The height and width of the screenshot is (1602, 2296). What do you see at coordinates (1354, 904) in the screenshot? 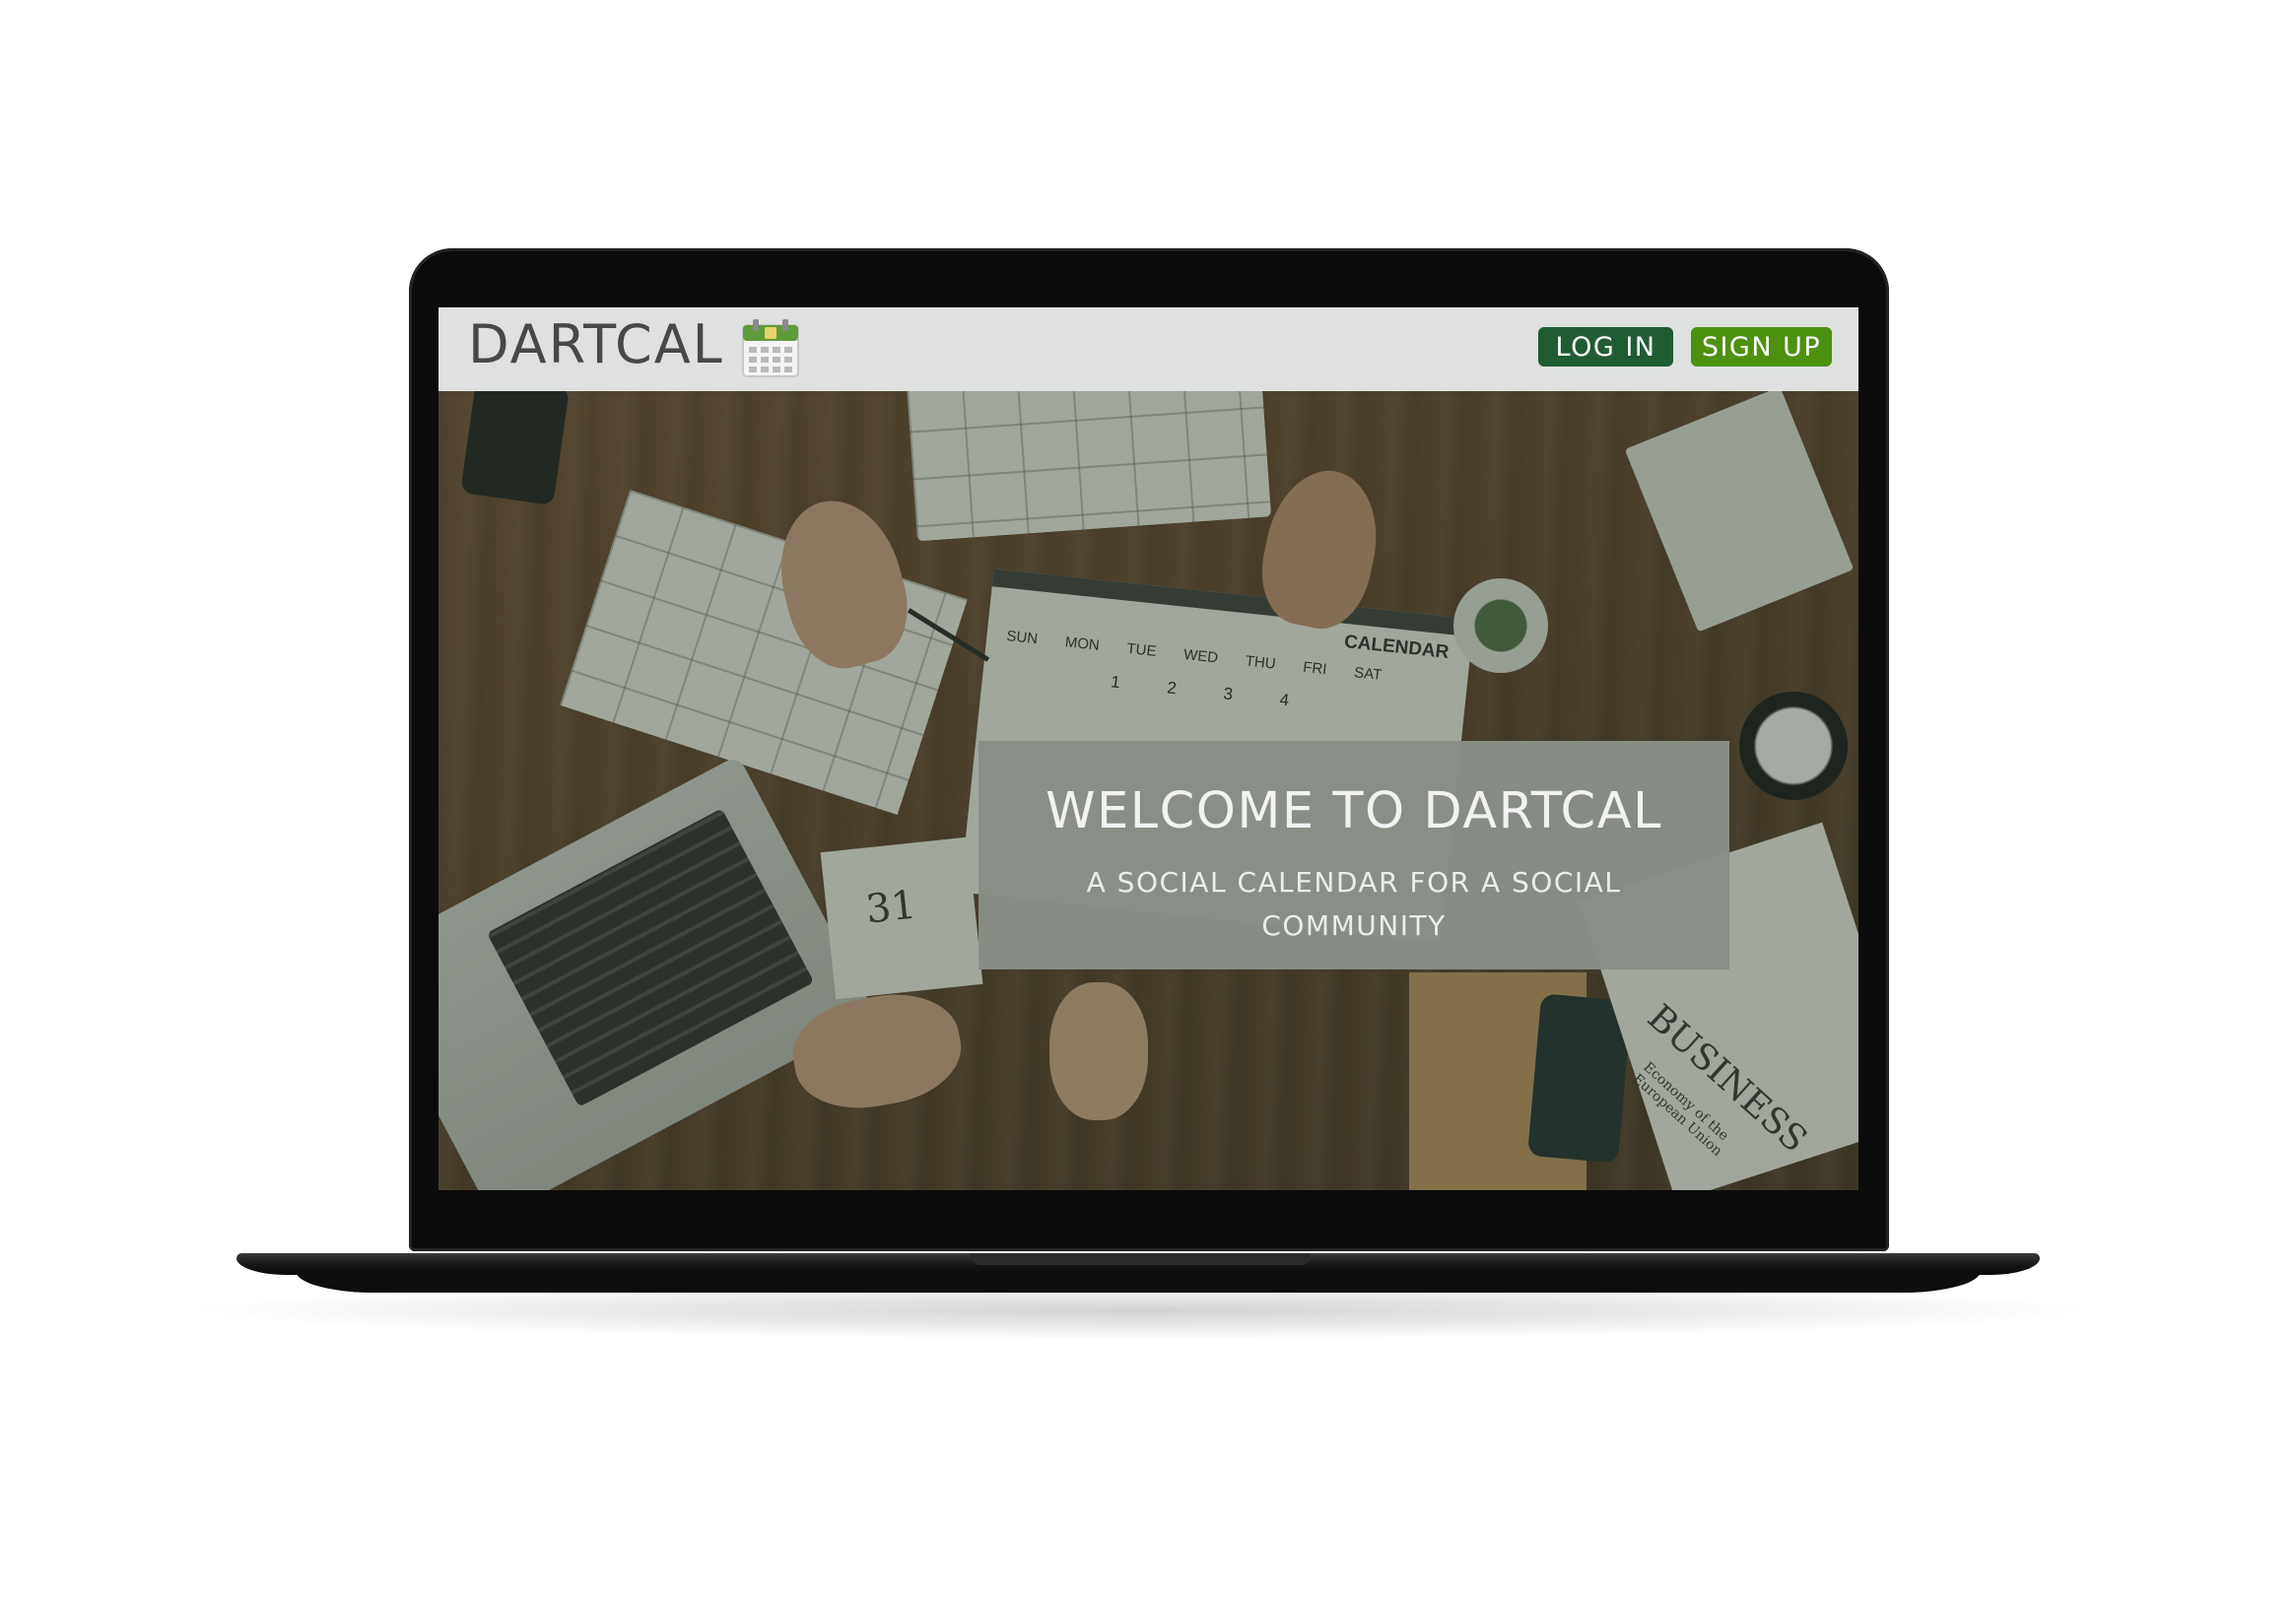
I see `welcome-subtitle: A SOCIAL CALENDAR FOR A SOCIAL COMMUNITY` at bounding box center [1354, 904].